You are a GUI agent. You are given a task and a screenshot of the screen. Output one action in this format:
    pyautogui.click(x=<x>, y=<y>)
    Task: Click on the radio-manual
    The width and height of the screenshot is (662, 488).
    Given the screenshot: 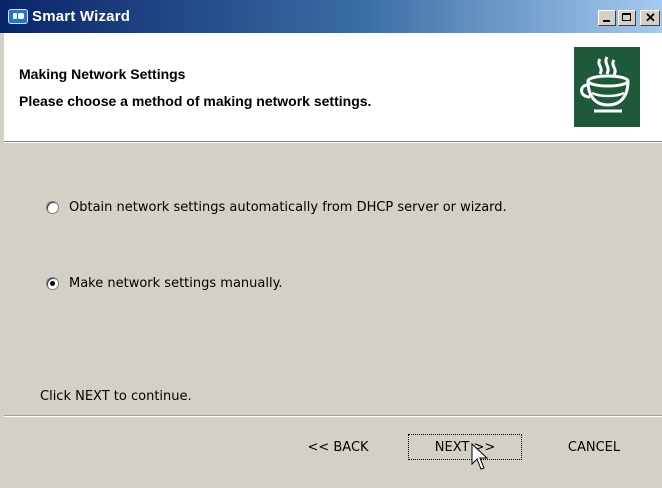 What is the action you would take?
    pyautogui.click(x=52, y=283)
    